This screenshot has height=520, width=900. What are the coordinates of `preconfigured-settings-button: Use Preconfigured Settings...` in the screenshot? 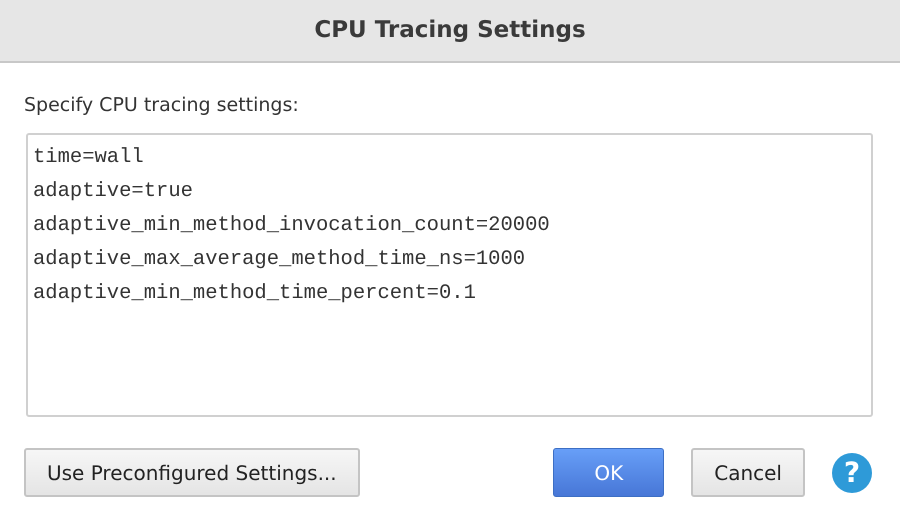 It's located at (192, 472).